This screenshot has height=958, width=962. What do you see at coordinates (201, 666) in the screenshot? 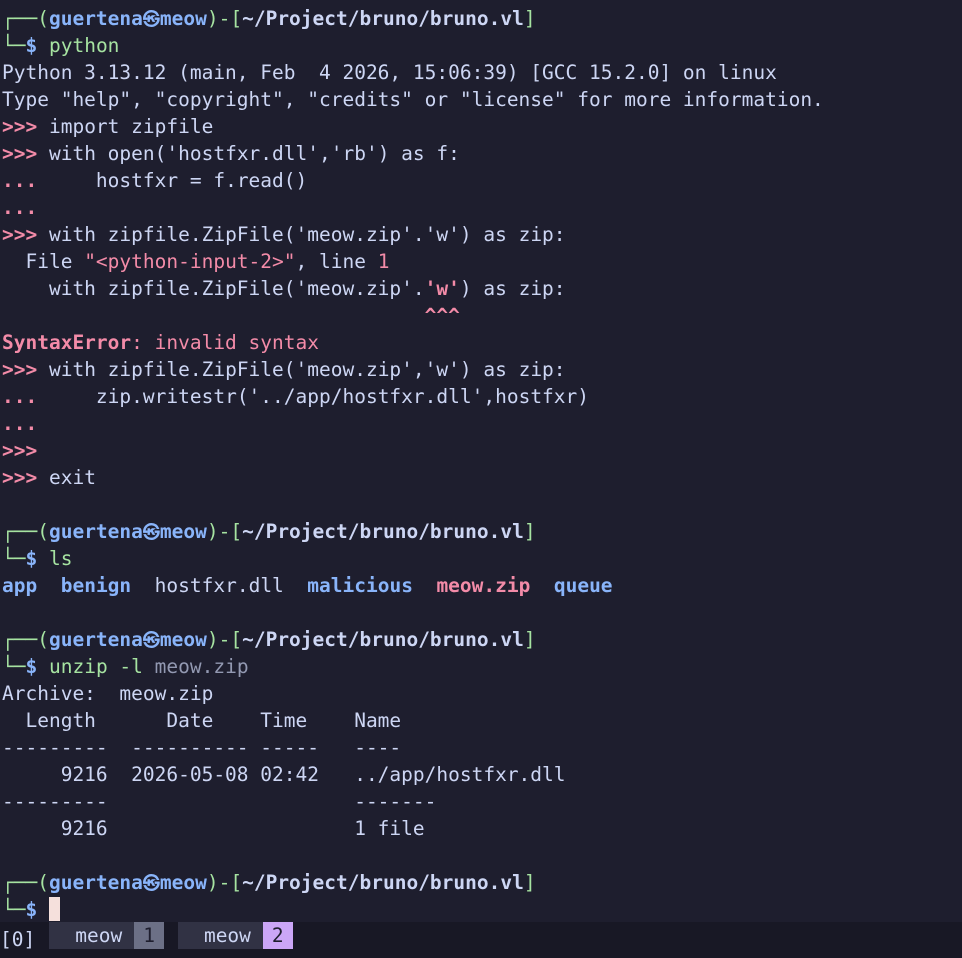
I see `command-arg: meow.zip` at bounding box center [201, 666].